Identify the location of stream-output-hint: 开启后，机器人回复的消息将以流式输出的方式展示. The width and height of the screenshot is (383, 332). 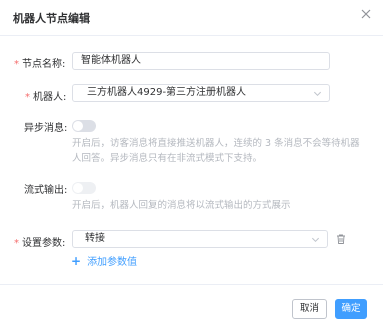
(181, 205).